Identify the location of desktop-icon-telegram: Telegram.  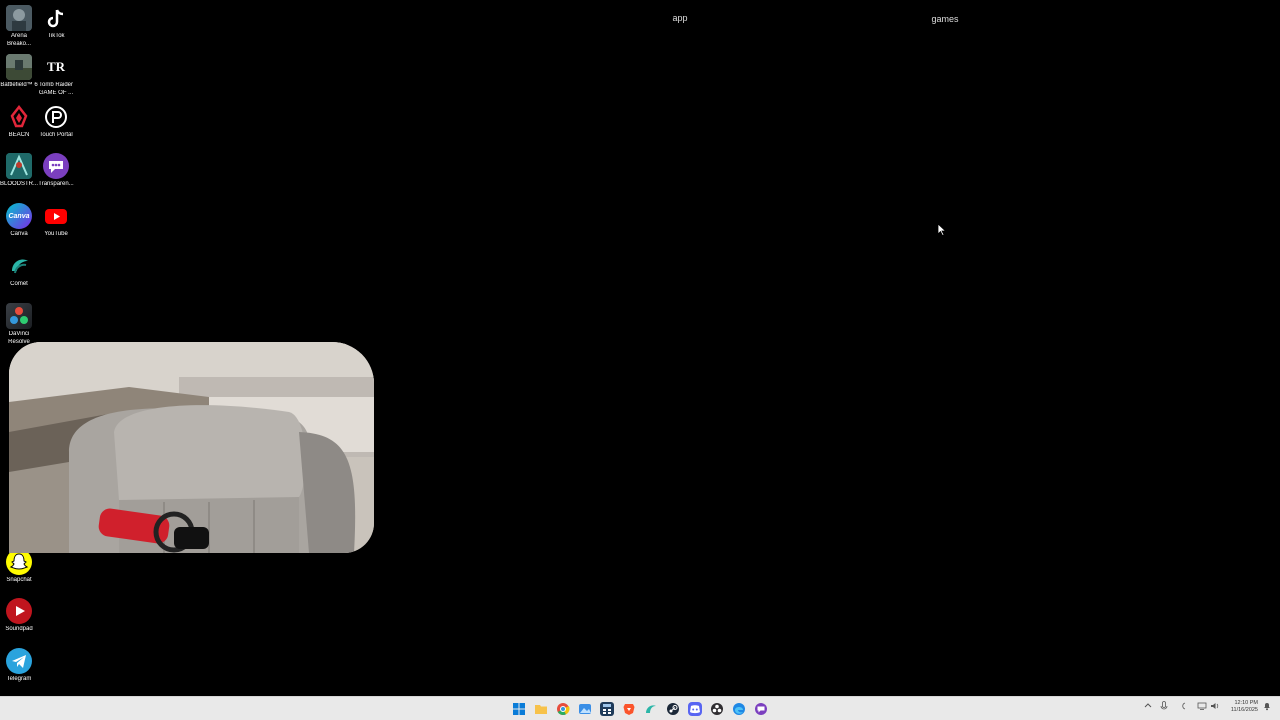
(19, 664).